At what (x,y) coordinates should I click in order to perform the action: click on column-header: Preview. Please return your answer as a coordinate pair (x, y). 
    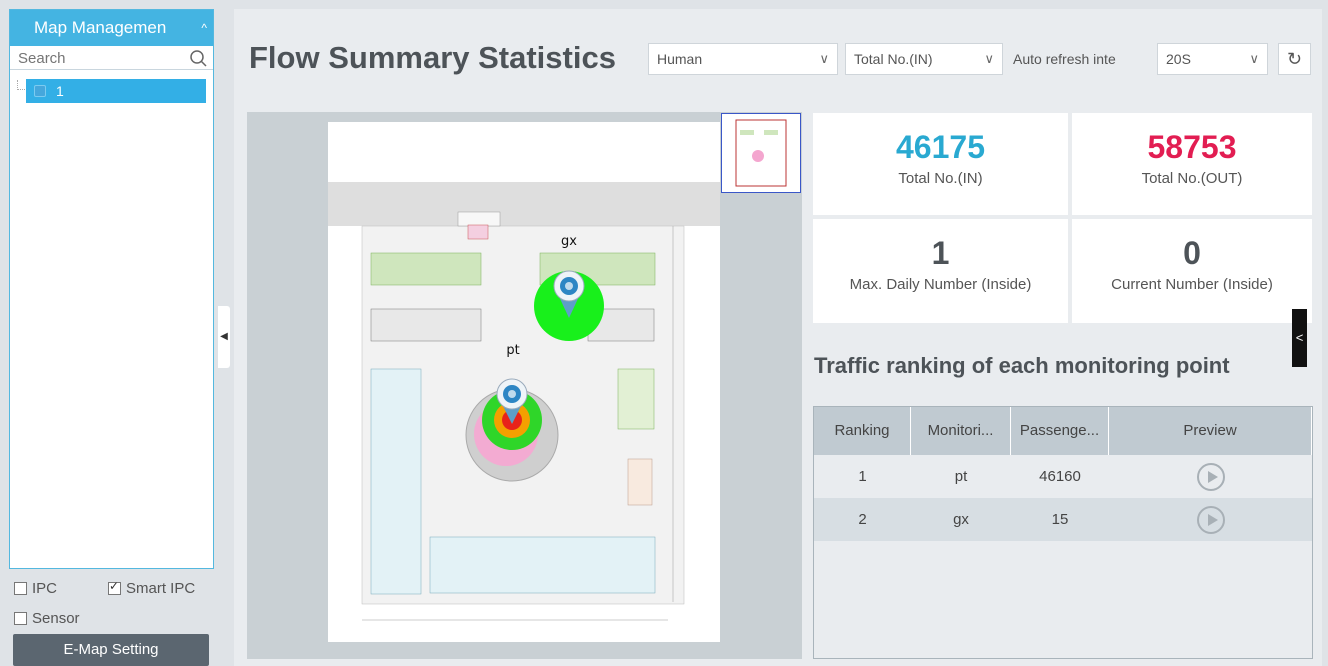
    Looking at the image, I should click on (1210, 431).